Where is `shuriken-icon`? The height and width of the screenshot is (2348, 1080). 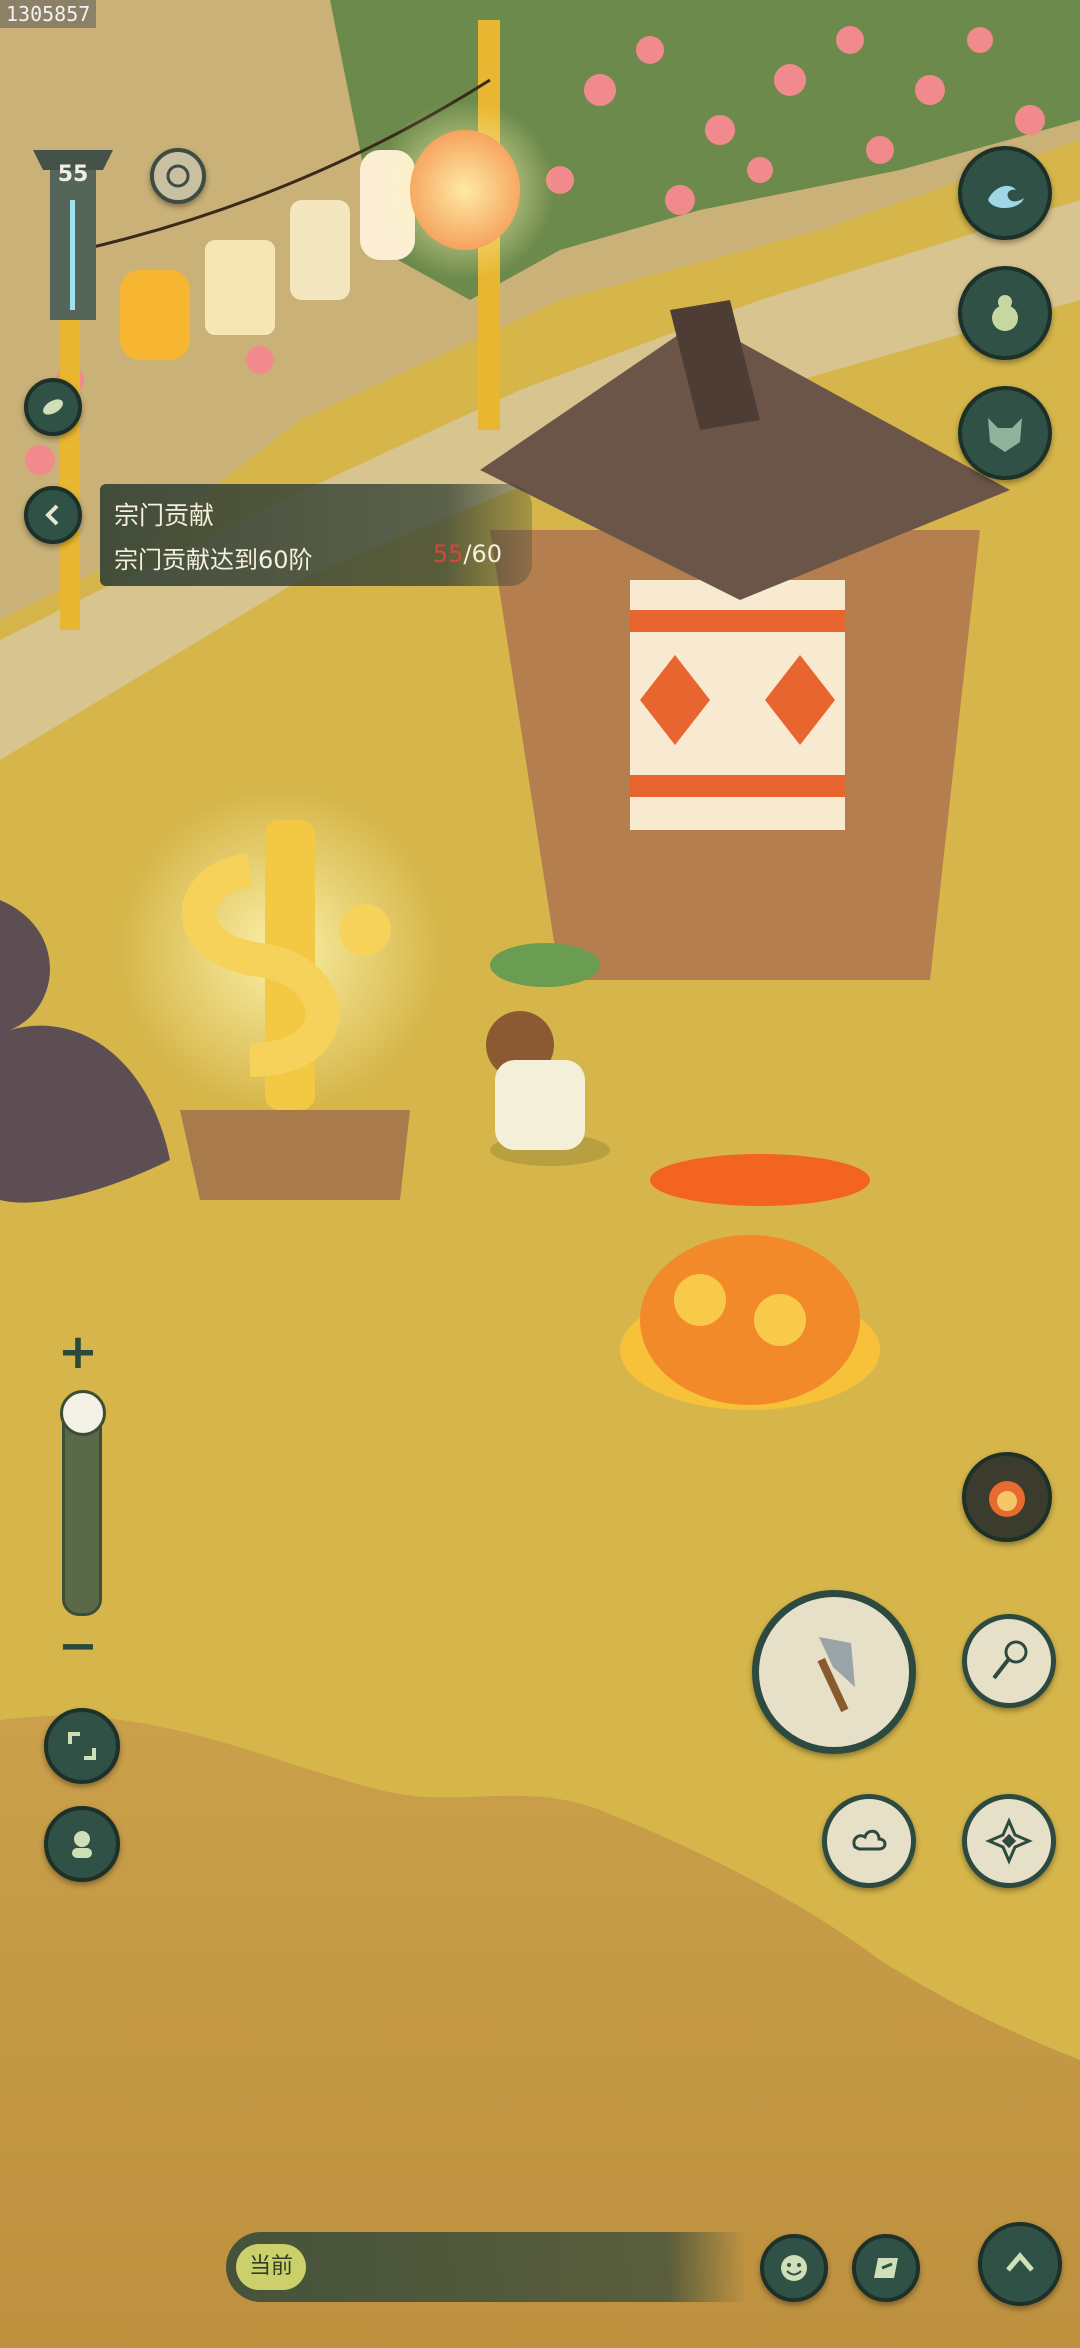
shuriken-icon is located at coordinates (1009, 1841).